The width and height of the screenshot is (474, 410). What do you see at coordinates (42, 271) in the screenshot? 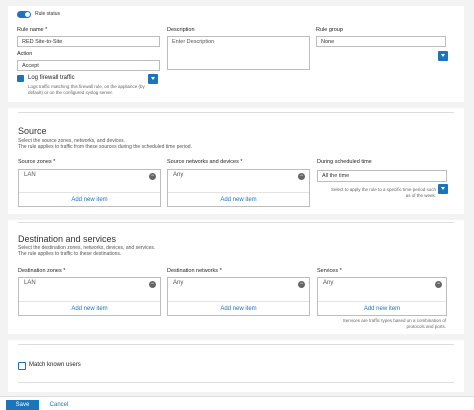
I see `destination-zones-label: Destination zones *` at bounding box center [42, 271].